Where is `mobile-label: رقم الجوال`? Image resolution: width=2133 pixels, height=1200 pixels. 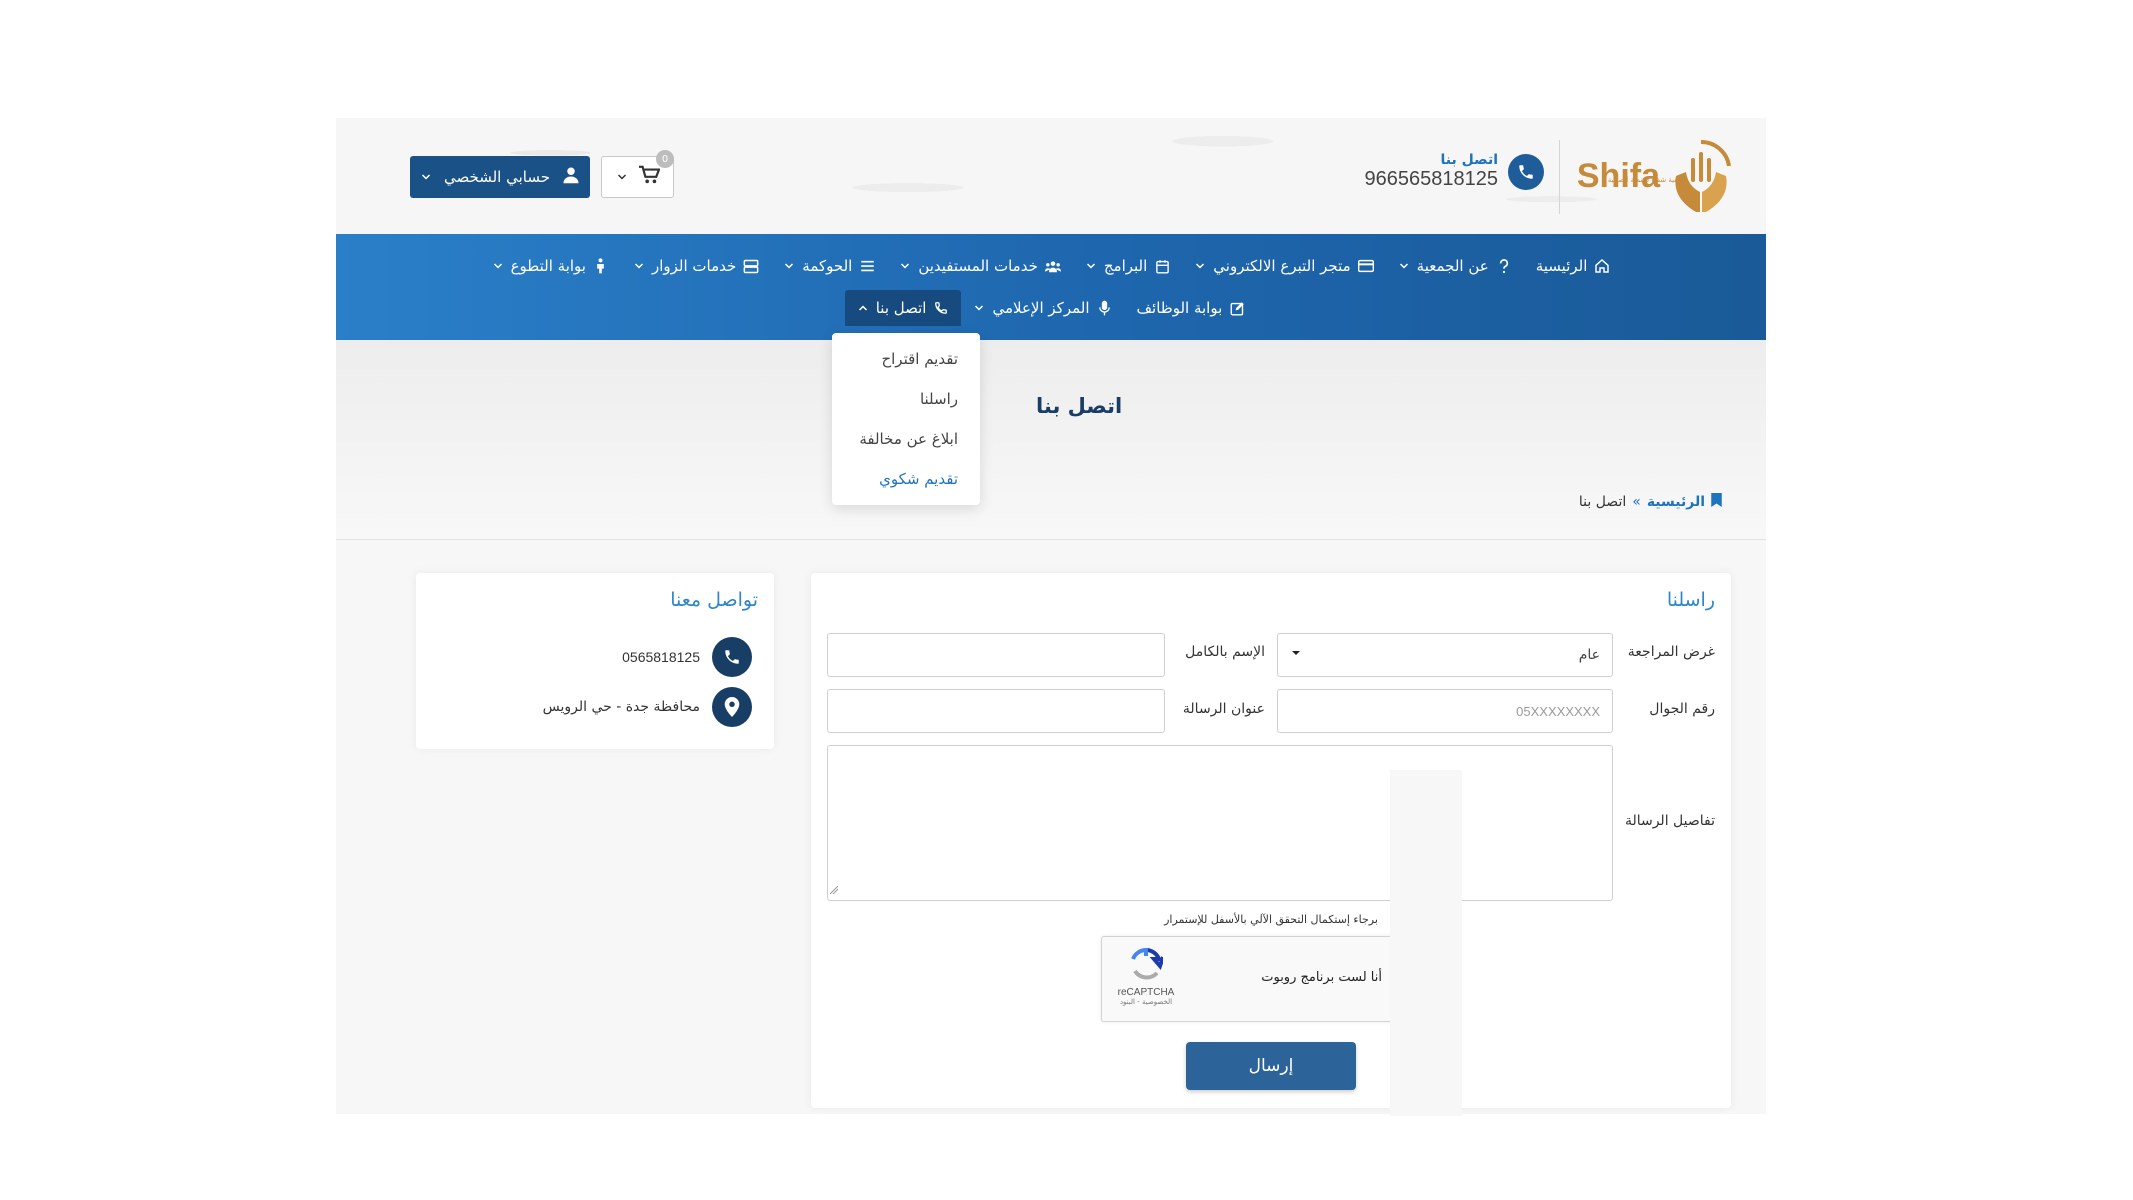 mobile-label: رقم الجوال is located at coordinates (1682, 709).